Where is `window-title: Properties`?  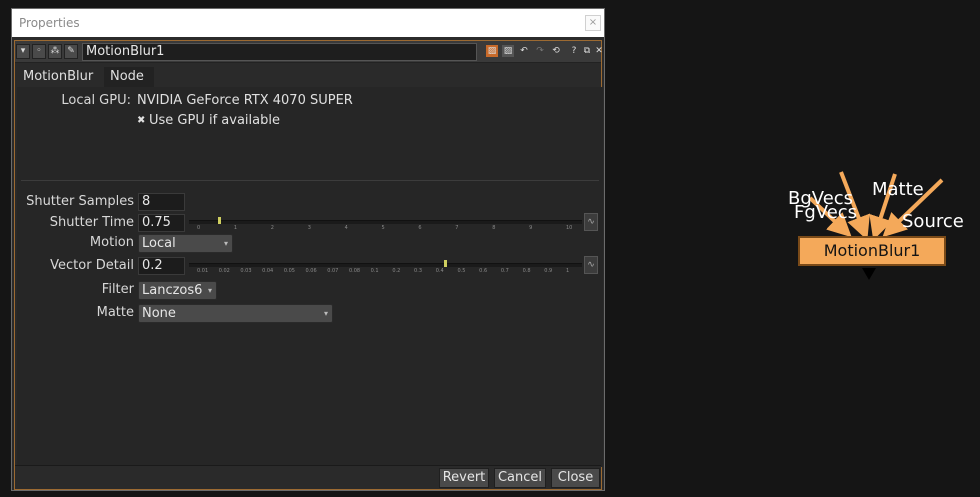
window-title: Properties is located at coordinates (49, 23).